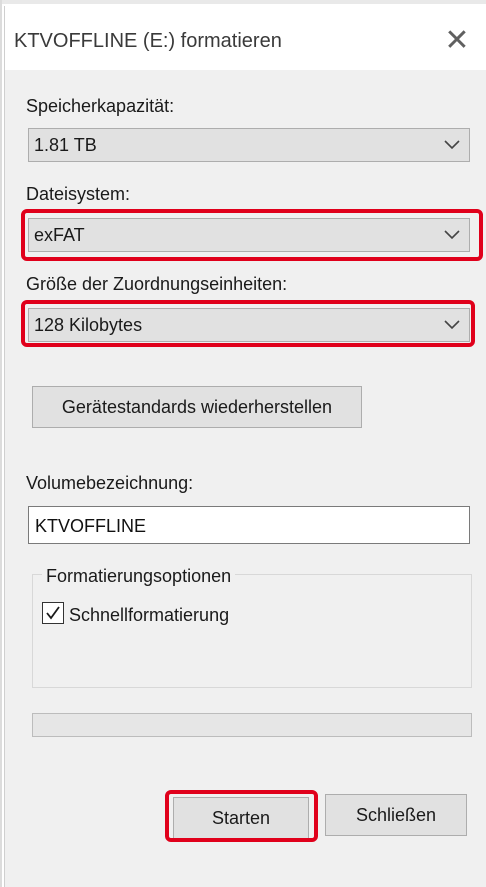  What do you see at coordinates (249, 525) in the screenshot?
I see `volume-label-input: KTVOFFLINE` at bounding box center [249, 525].